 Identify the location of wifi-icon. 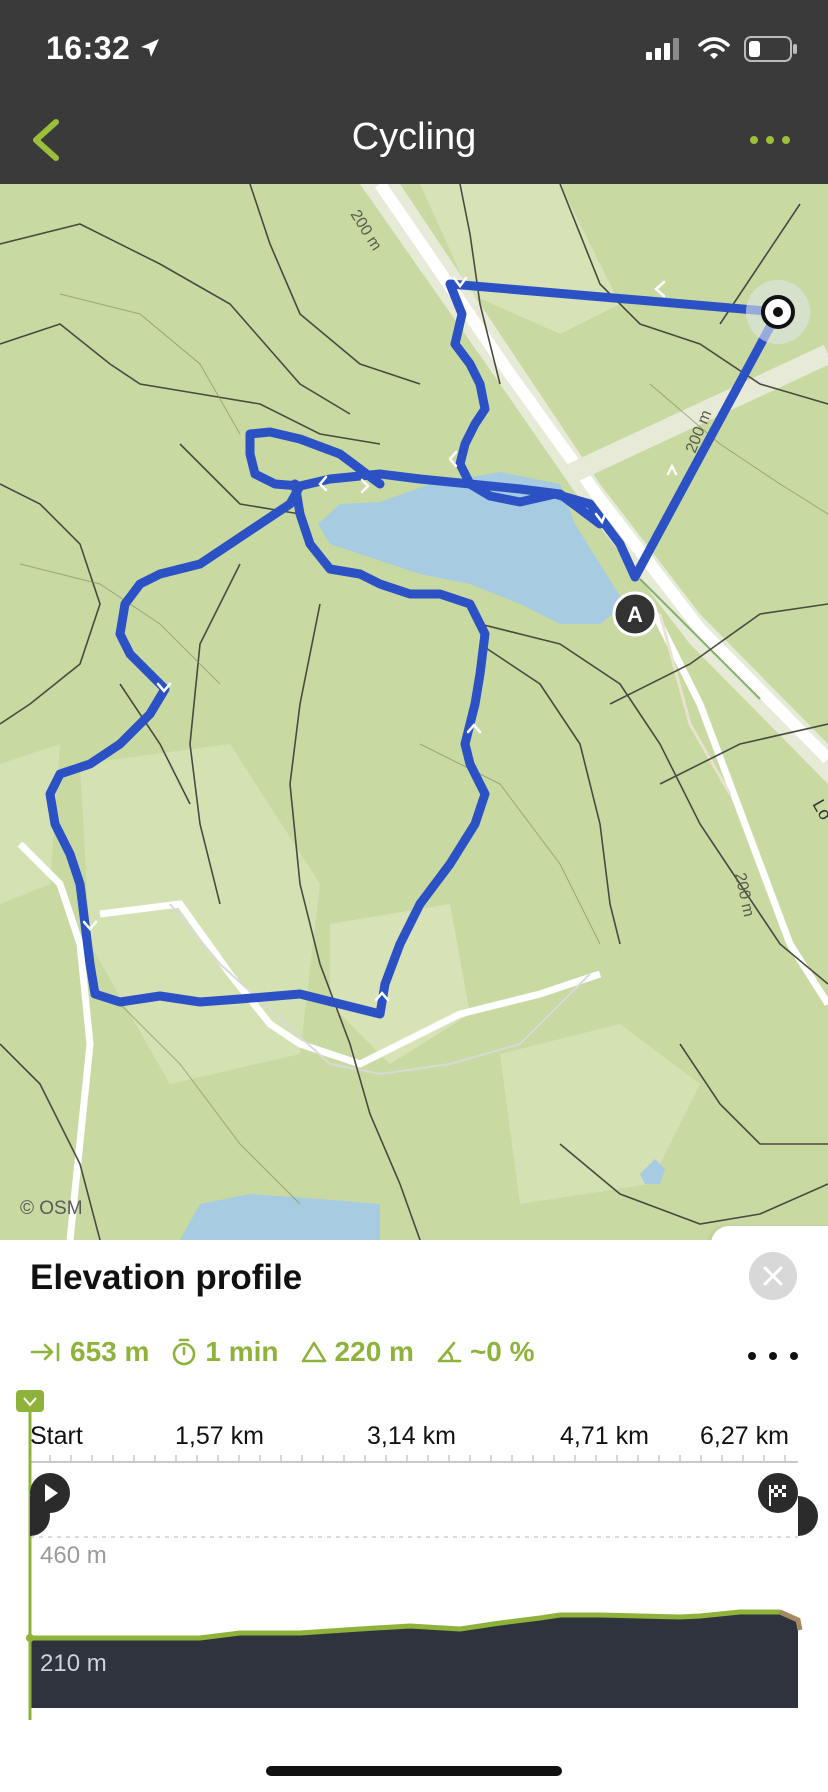
(714, 48).